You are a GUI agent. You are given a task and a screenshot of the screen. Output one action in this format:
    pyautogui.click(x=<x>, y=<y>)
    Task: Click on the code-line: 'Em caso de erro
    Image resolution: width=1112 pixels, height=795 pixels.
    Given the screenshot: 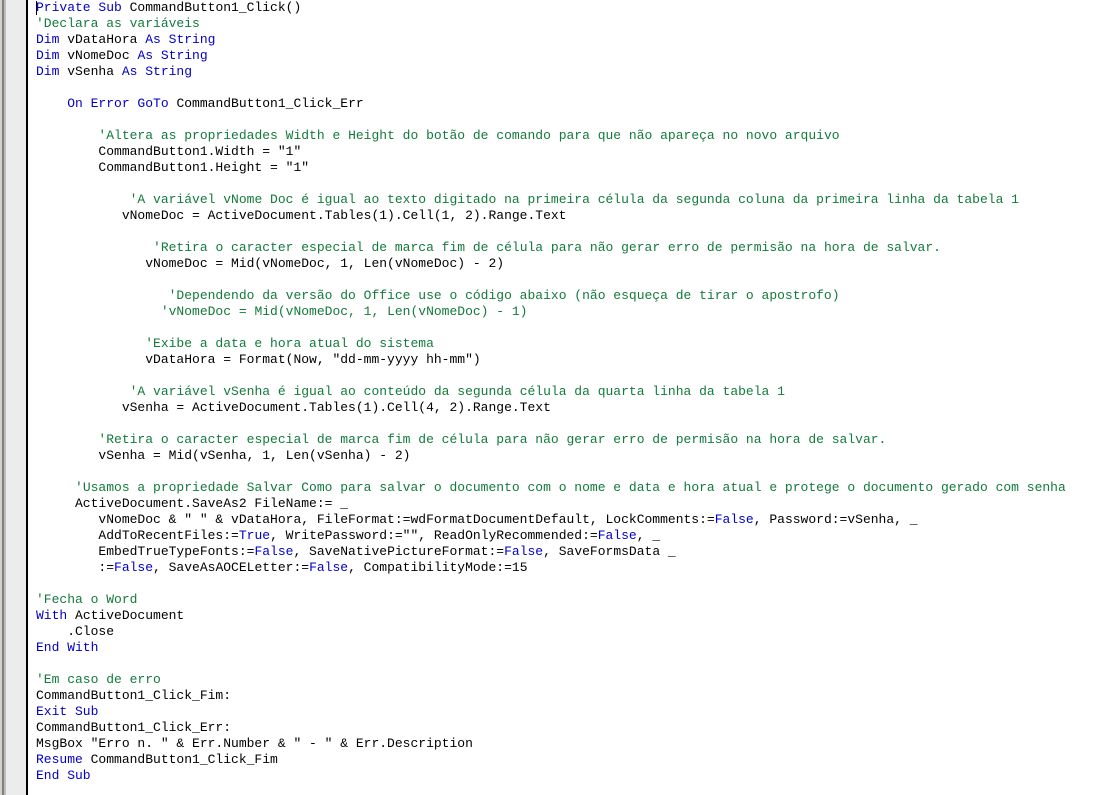 What is the action you would take?
    pyautogui.click(x=551, y=680)
    